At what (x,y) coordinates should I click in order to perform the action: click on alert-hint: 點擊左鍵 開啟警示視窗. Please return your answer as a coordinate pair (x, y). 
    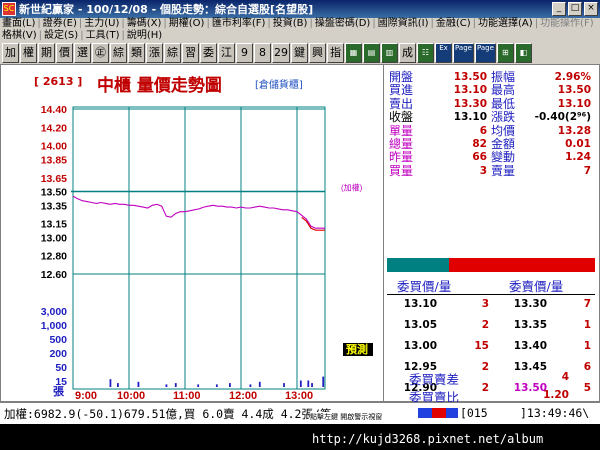
    Looking at the image, I should click on (346, 417).